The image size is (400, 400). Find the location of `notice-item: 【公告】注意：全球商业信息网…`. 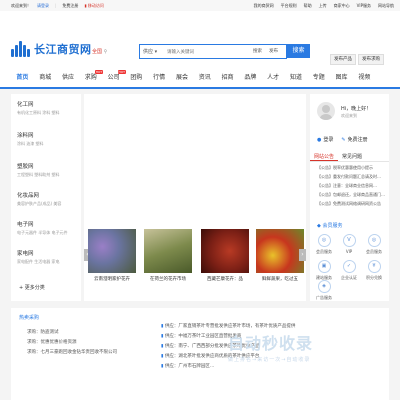

notice-item: 【公告】注意：全球商业信息网… is located at coordinates (351, 186).